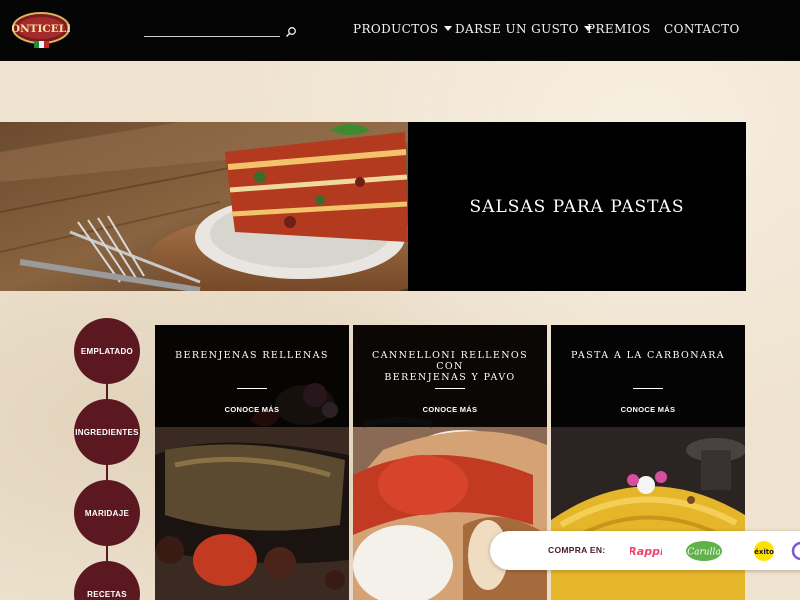 The height and width of the screenshot is (600, 800). I want to click on store-carulla-link: Carulla, so click(704, 553).